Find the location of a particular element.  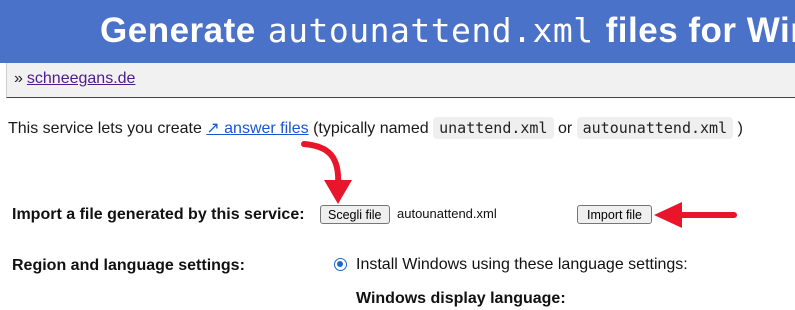

import-file-button: Import file is located at coordinates (614, 214).